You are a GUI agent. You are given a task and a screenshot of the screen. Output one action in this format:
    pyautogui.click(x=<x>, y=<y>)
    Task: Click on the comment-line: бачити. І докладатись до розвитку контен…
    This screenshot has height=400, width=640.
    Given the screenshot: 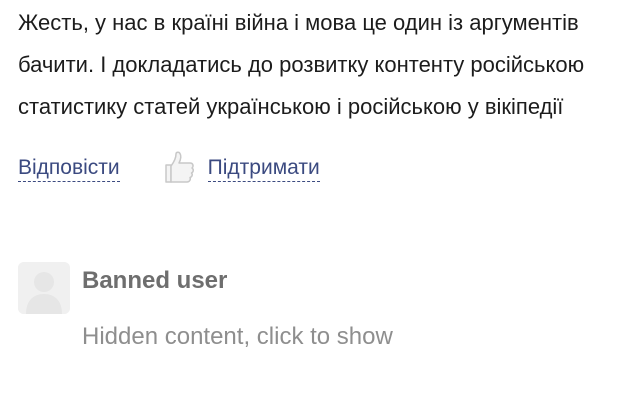 What is the action you would take?
    pyautogui.click(x=301, y=64)
    